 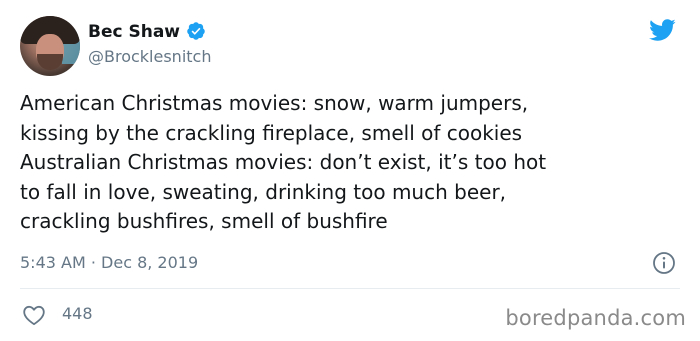 What do you see at coordinates (662, 30) in the screenshot?
I see `twitter-bird-icon` at bounding box center [662, 30].